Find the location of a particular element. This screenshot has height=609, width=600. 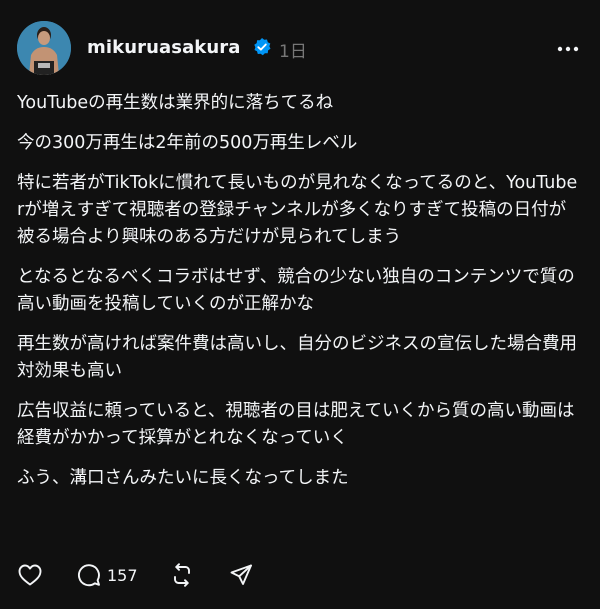

more-icon is located at coordinates (568, 48).